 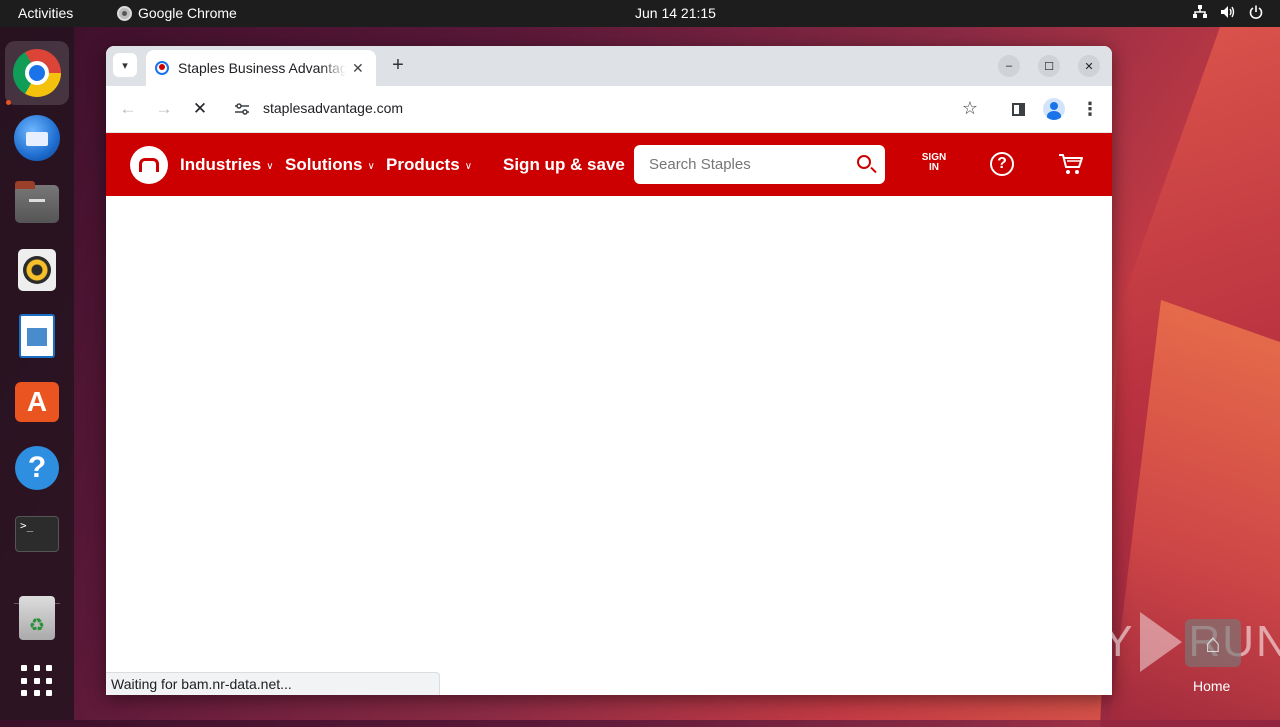 I want to click on staples-logo-icon, so click(x=149, y=165).